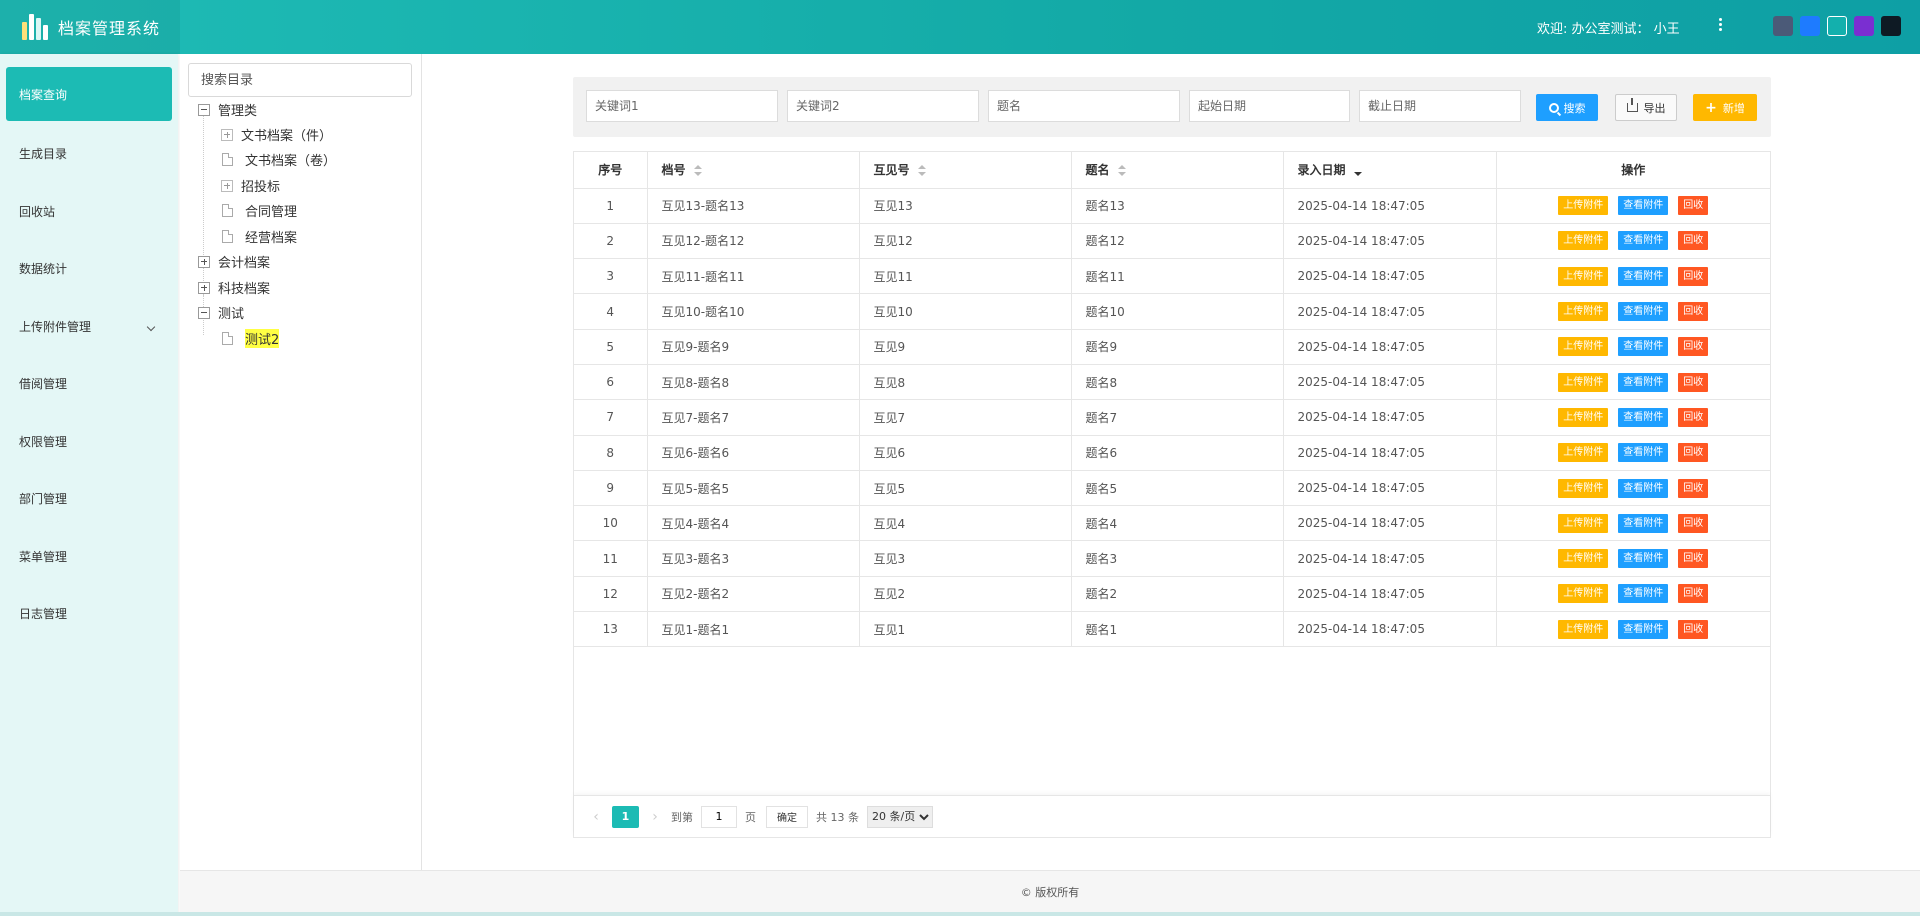 Image resolution: width=1920 pixels, height=916 pixels. Describe the element at coordinates (1725, 107) in the screenshot. I see `add-button: + 新增` at that location.